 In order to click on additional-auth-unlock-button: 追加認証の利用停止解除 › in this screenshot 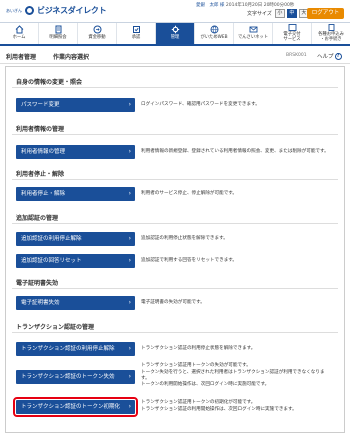, I will do `click(75, 239)`.